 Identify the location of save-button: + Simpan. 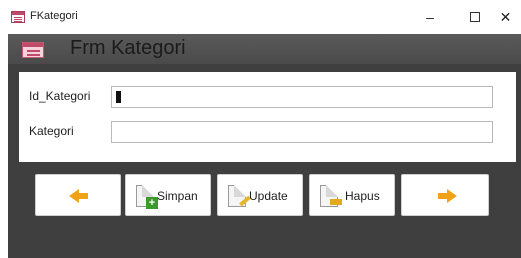
(168, 195).